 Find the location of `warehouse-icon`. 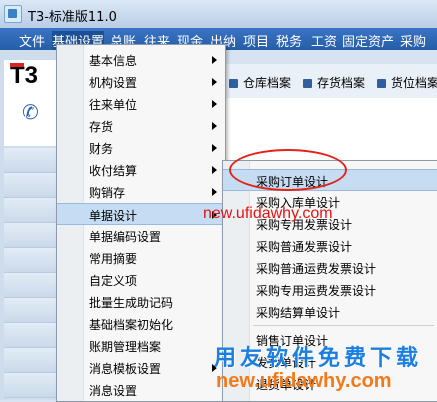

warehouse-icon is located at coordinates (233, 83).